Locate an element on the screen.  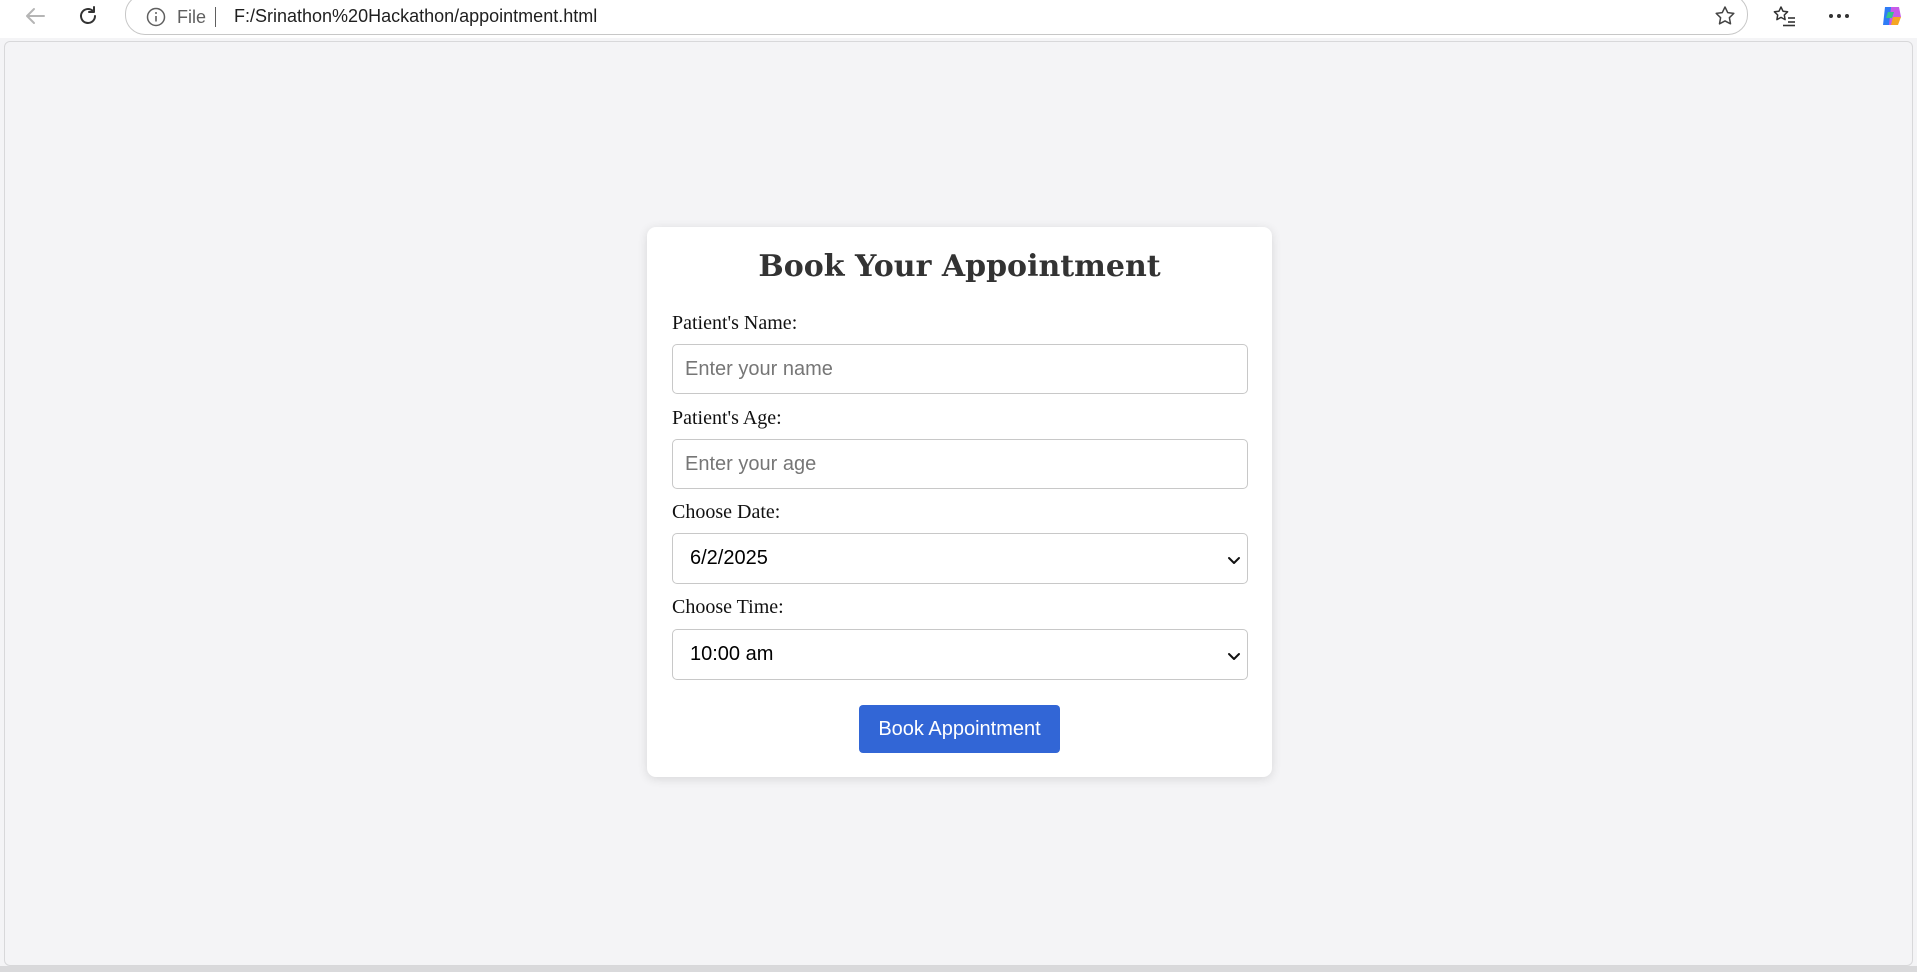
favorites-list-icon is located at coordinates (1785, 16).